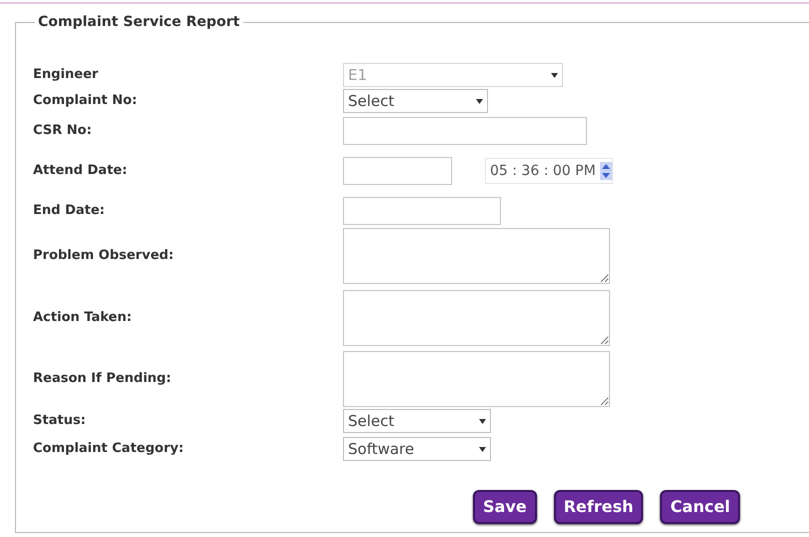  What do you see at coordinates (60, 421) in the screenshot?
I see `field-label: Status:` at bounding box center [60, 421].